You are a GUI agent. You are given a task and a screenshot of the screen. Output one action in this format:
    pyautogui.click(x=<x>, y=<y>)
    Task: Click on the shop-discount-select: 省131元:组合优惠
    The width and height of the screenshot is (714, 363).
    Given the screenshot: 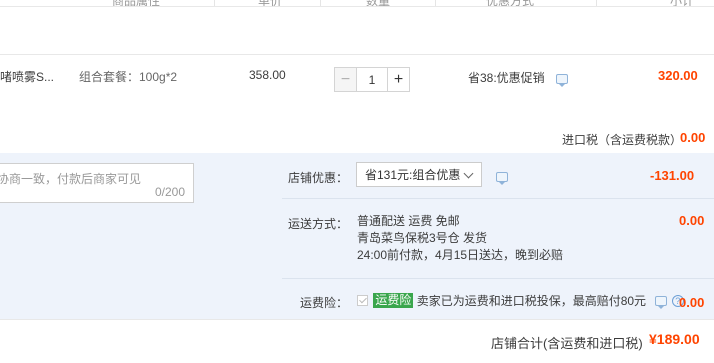 What is the action you would take?
    pyautogui.click(x=419, y=174)
    